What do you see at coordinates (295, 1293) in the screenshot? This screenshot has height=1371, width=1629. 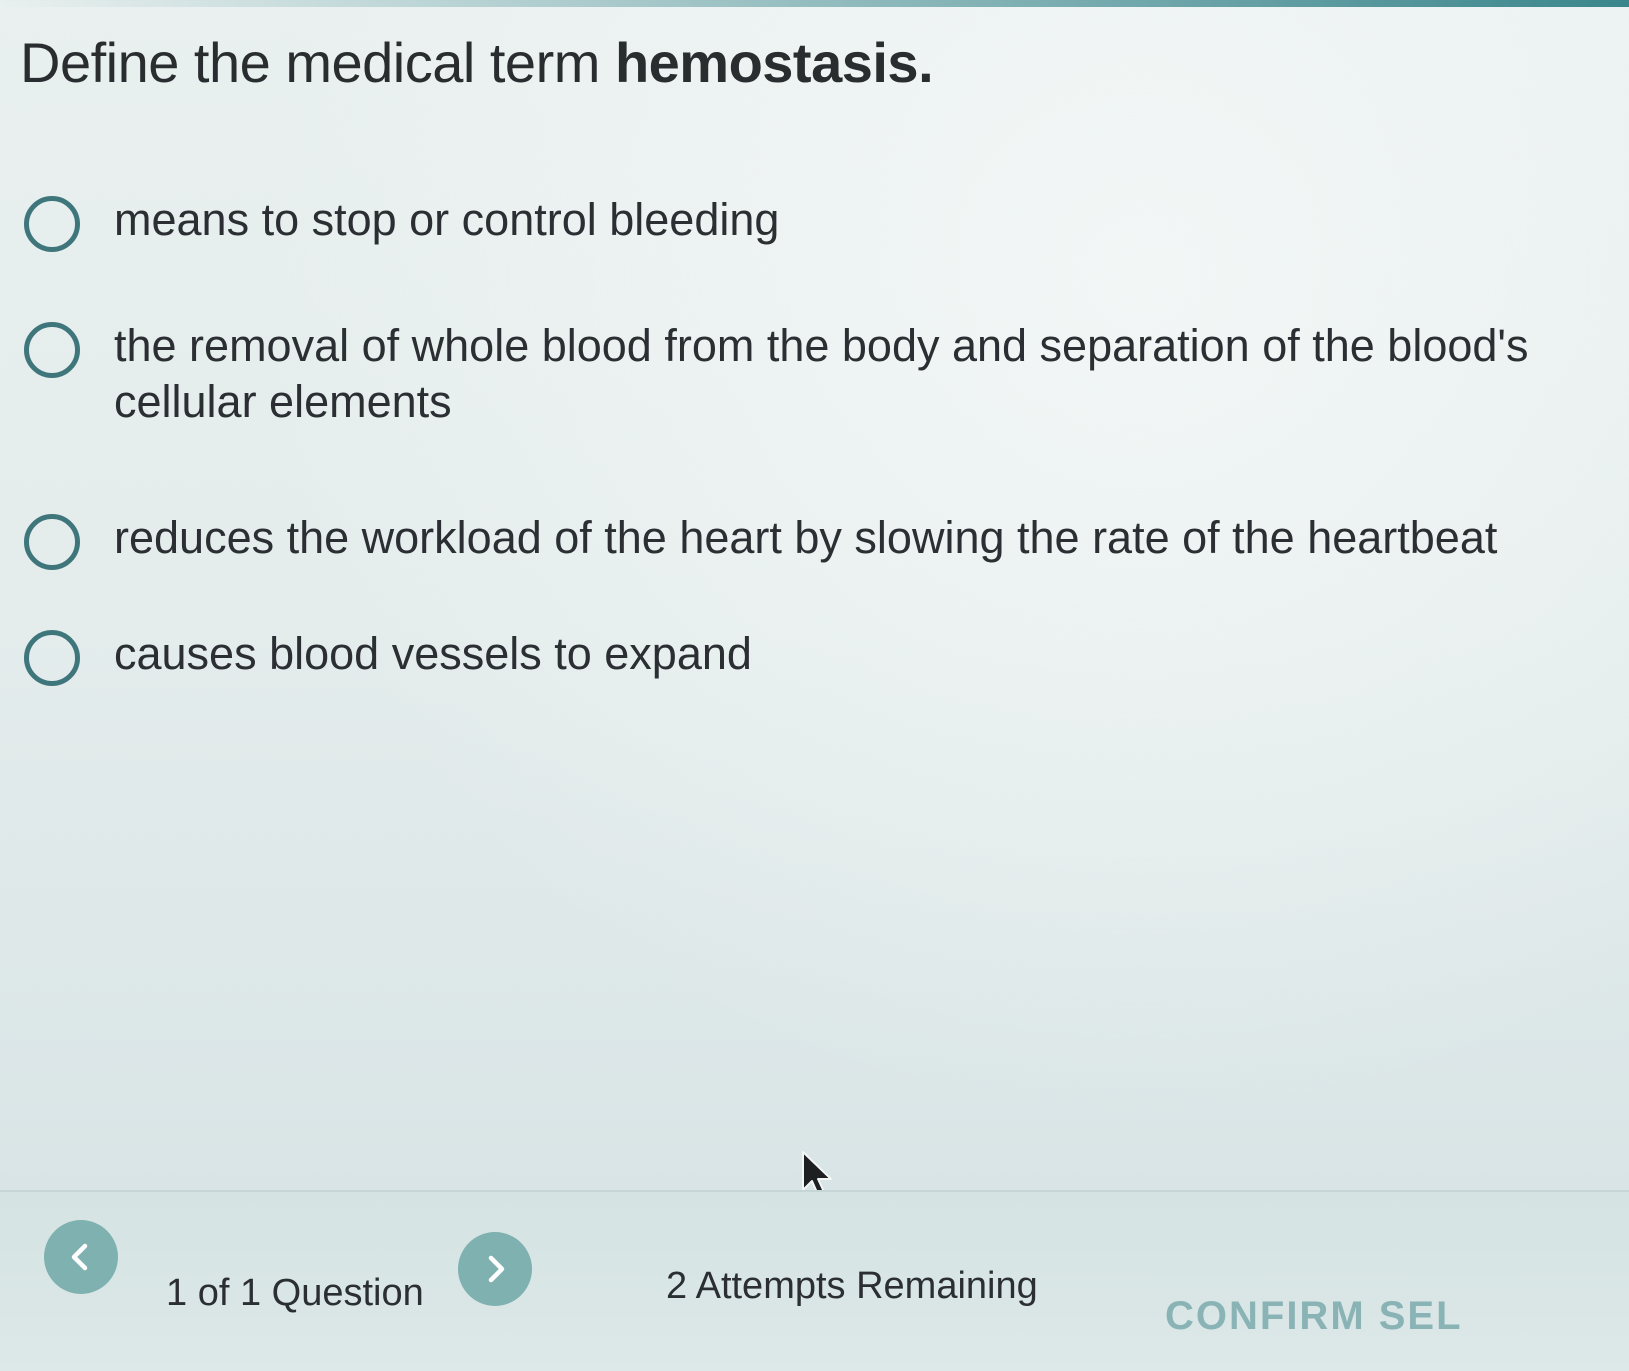 I see `question-counter: 1 of 1 Question` at bounding box center [295, 1293].